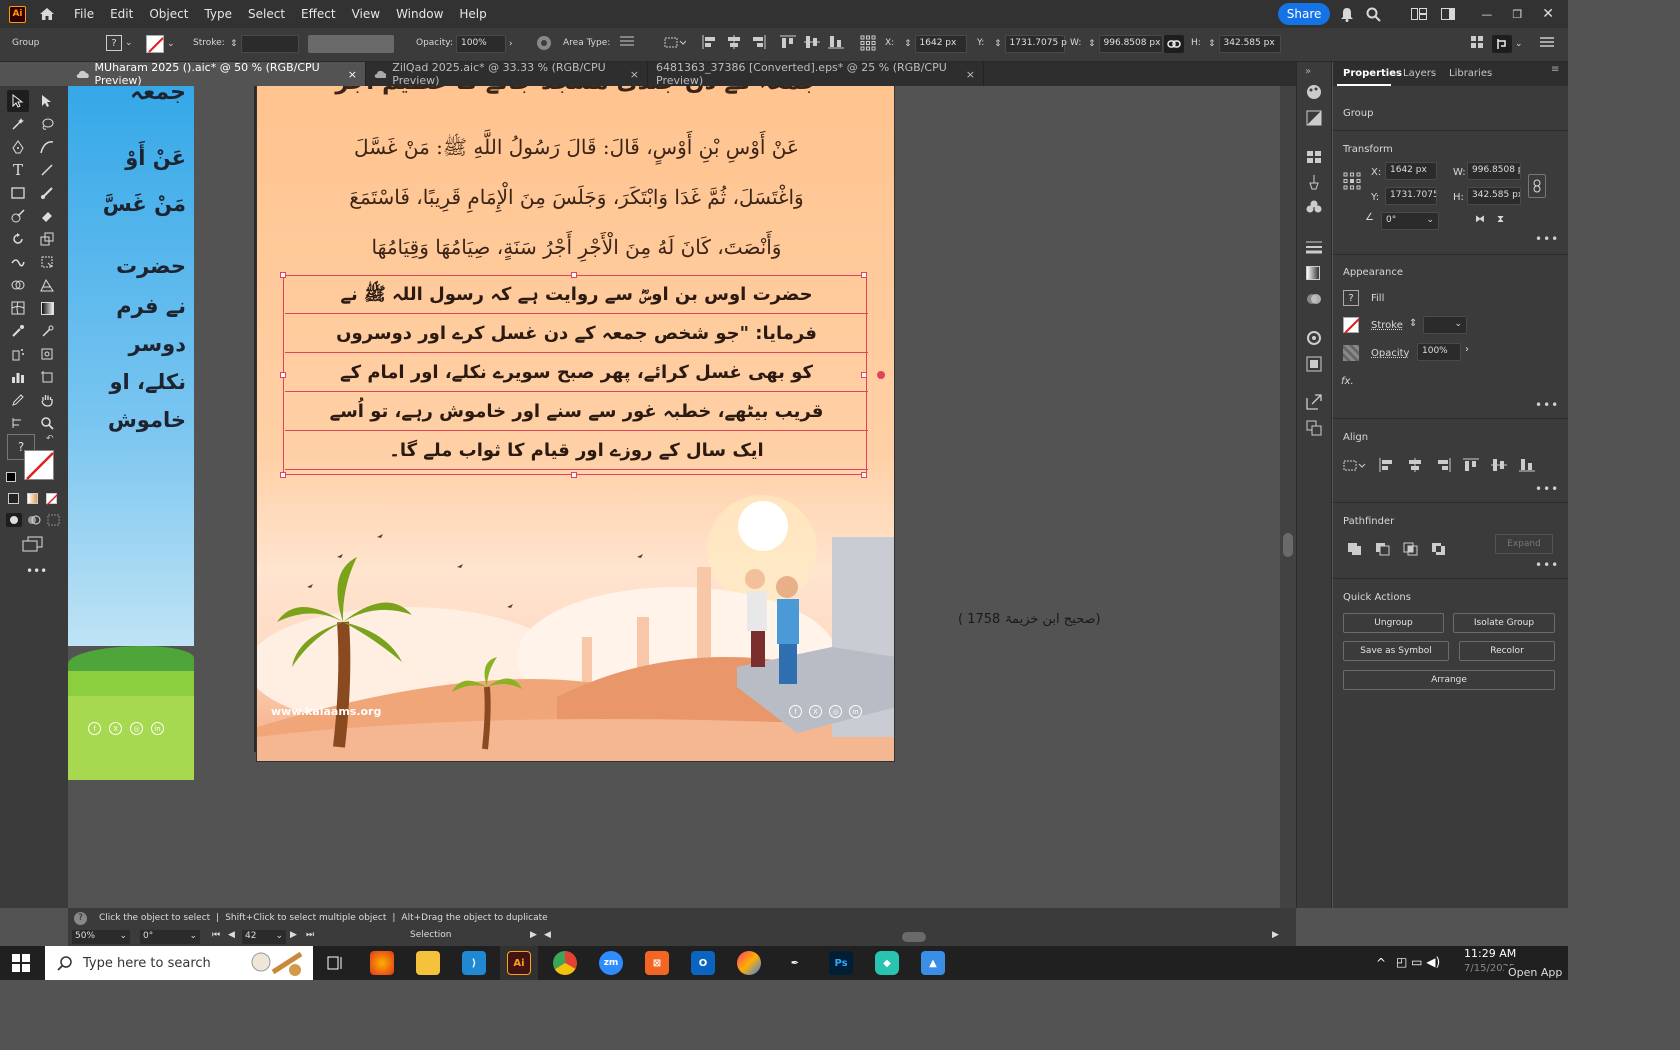  I want to click on home-icon, so click(47, 14).